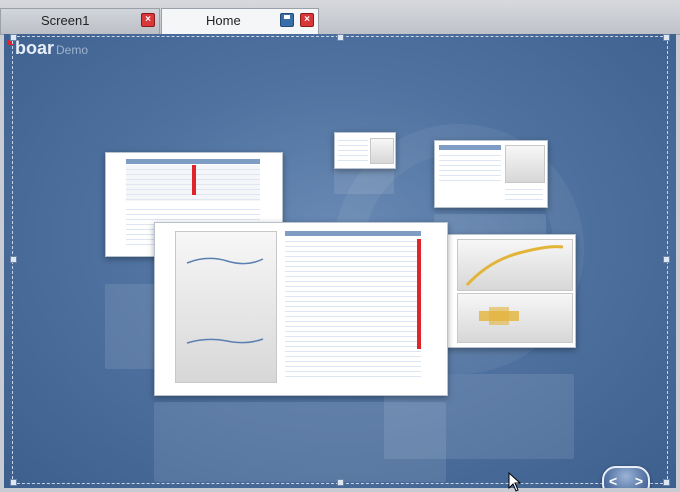  Describe the element at coordinates (65, 20) in the screenshot. I see `tab-label: Screen1` at that location.